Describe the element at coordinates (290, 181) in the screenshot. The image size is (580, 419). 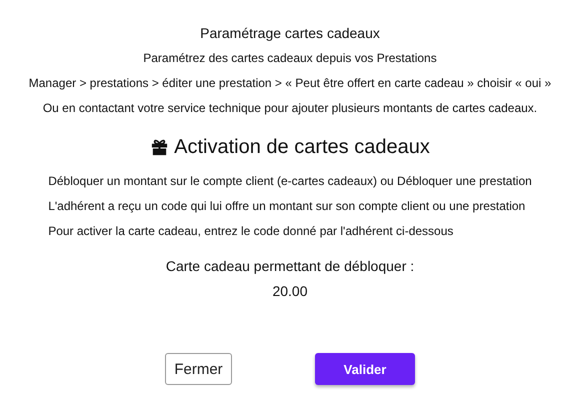
I see `description-text: Débloquer un montant sur le compte client (e-cartes cadeaux) ou Débloquer une prestation` at that location.